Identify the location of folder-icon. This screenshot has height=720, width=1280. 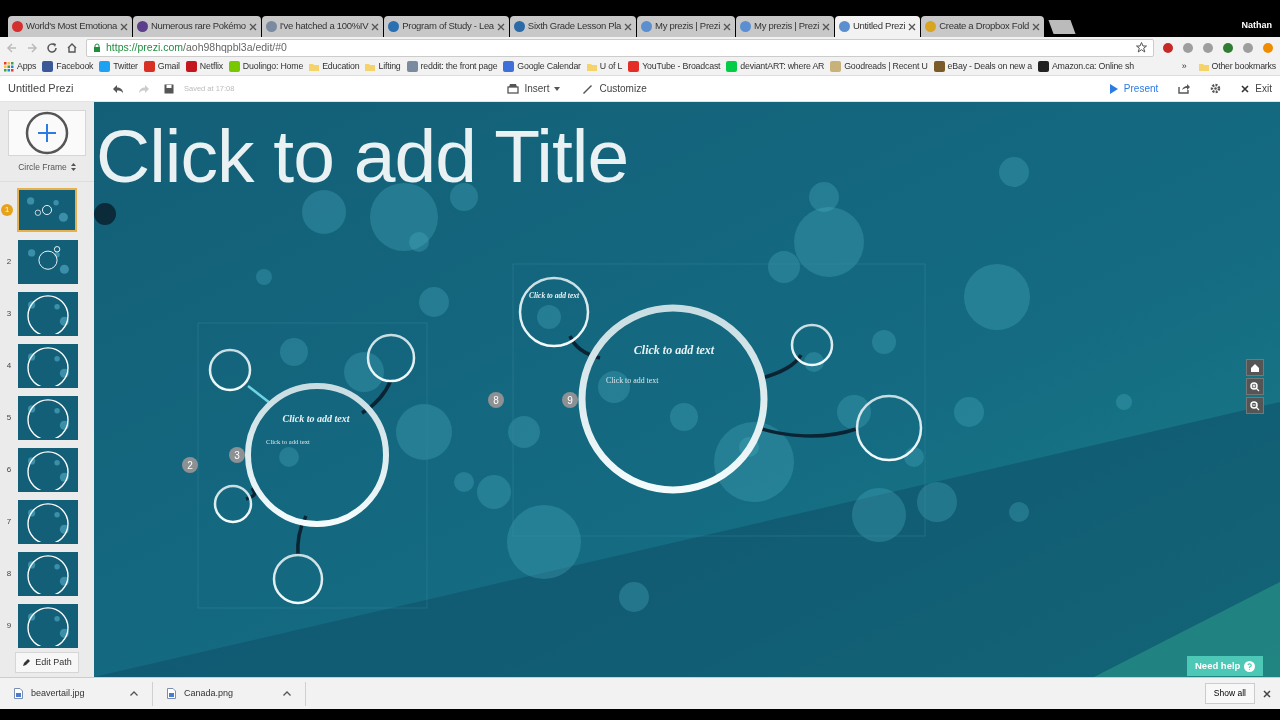
(591, 66).